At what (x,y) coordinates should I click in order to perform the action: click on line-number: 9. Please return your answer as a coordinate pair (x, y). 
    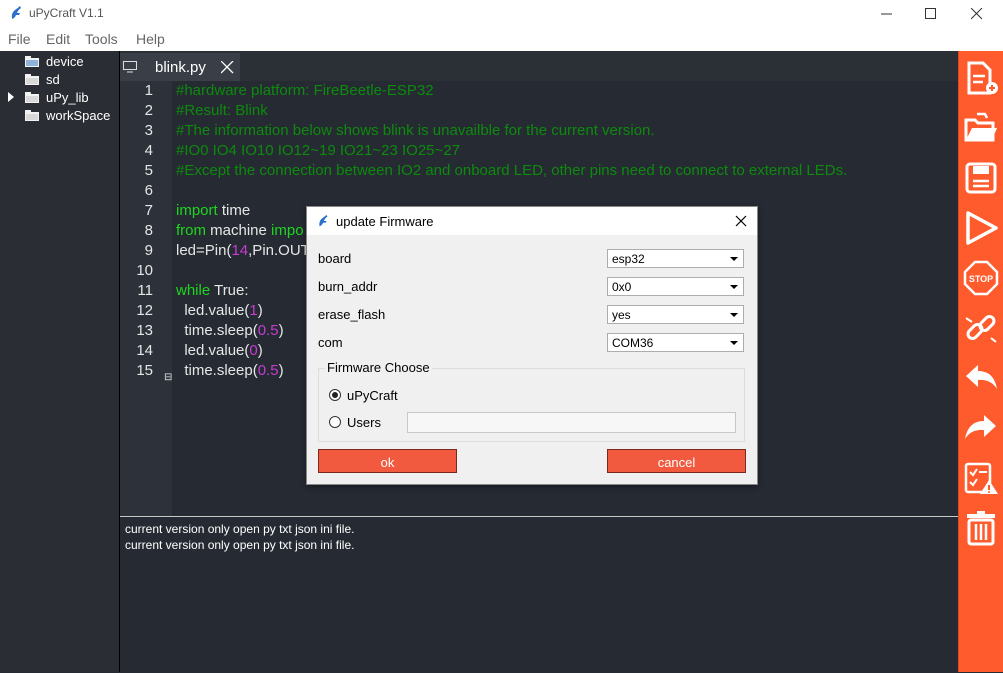
    Looking at the image, I should click on (148, 250).